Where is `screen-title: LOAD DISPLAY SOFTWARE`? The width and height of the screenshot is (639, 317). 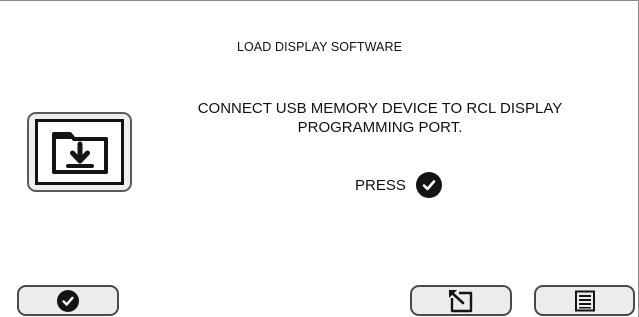
screen-title: LOAD DISPLAY SOFTWARE is located at coordinates (319, 47).